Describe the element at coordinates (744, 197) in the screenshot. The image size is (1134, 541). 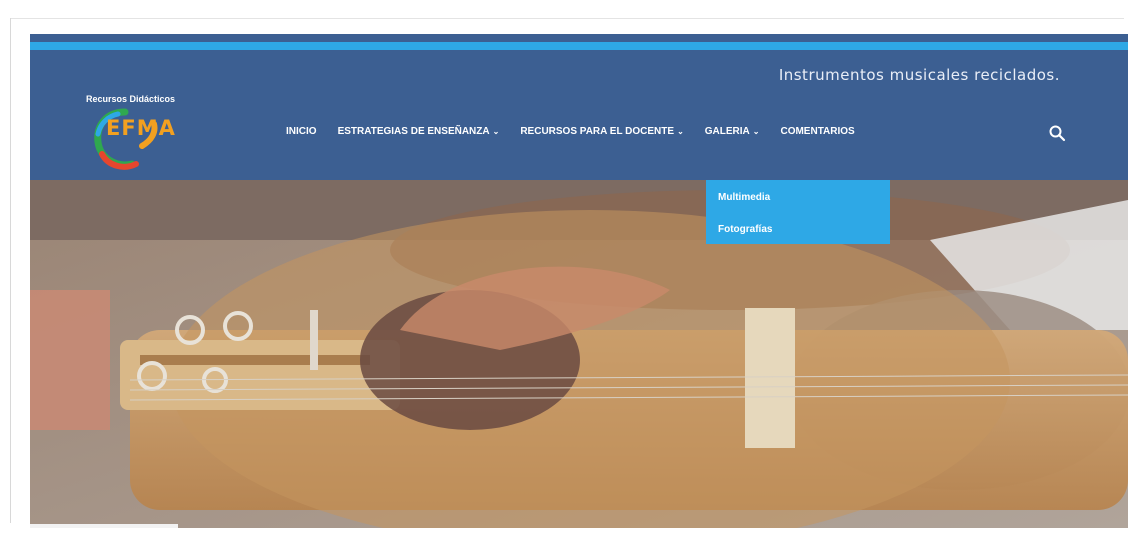
I see `dropdown-item-multimedia: Multimedia` at that location.